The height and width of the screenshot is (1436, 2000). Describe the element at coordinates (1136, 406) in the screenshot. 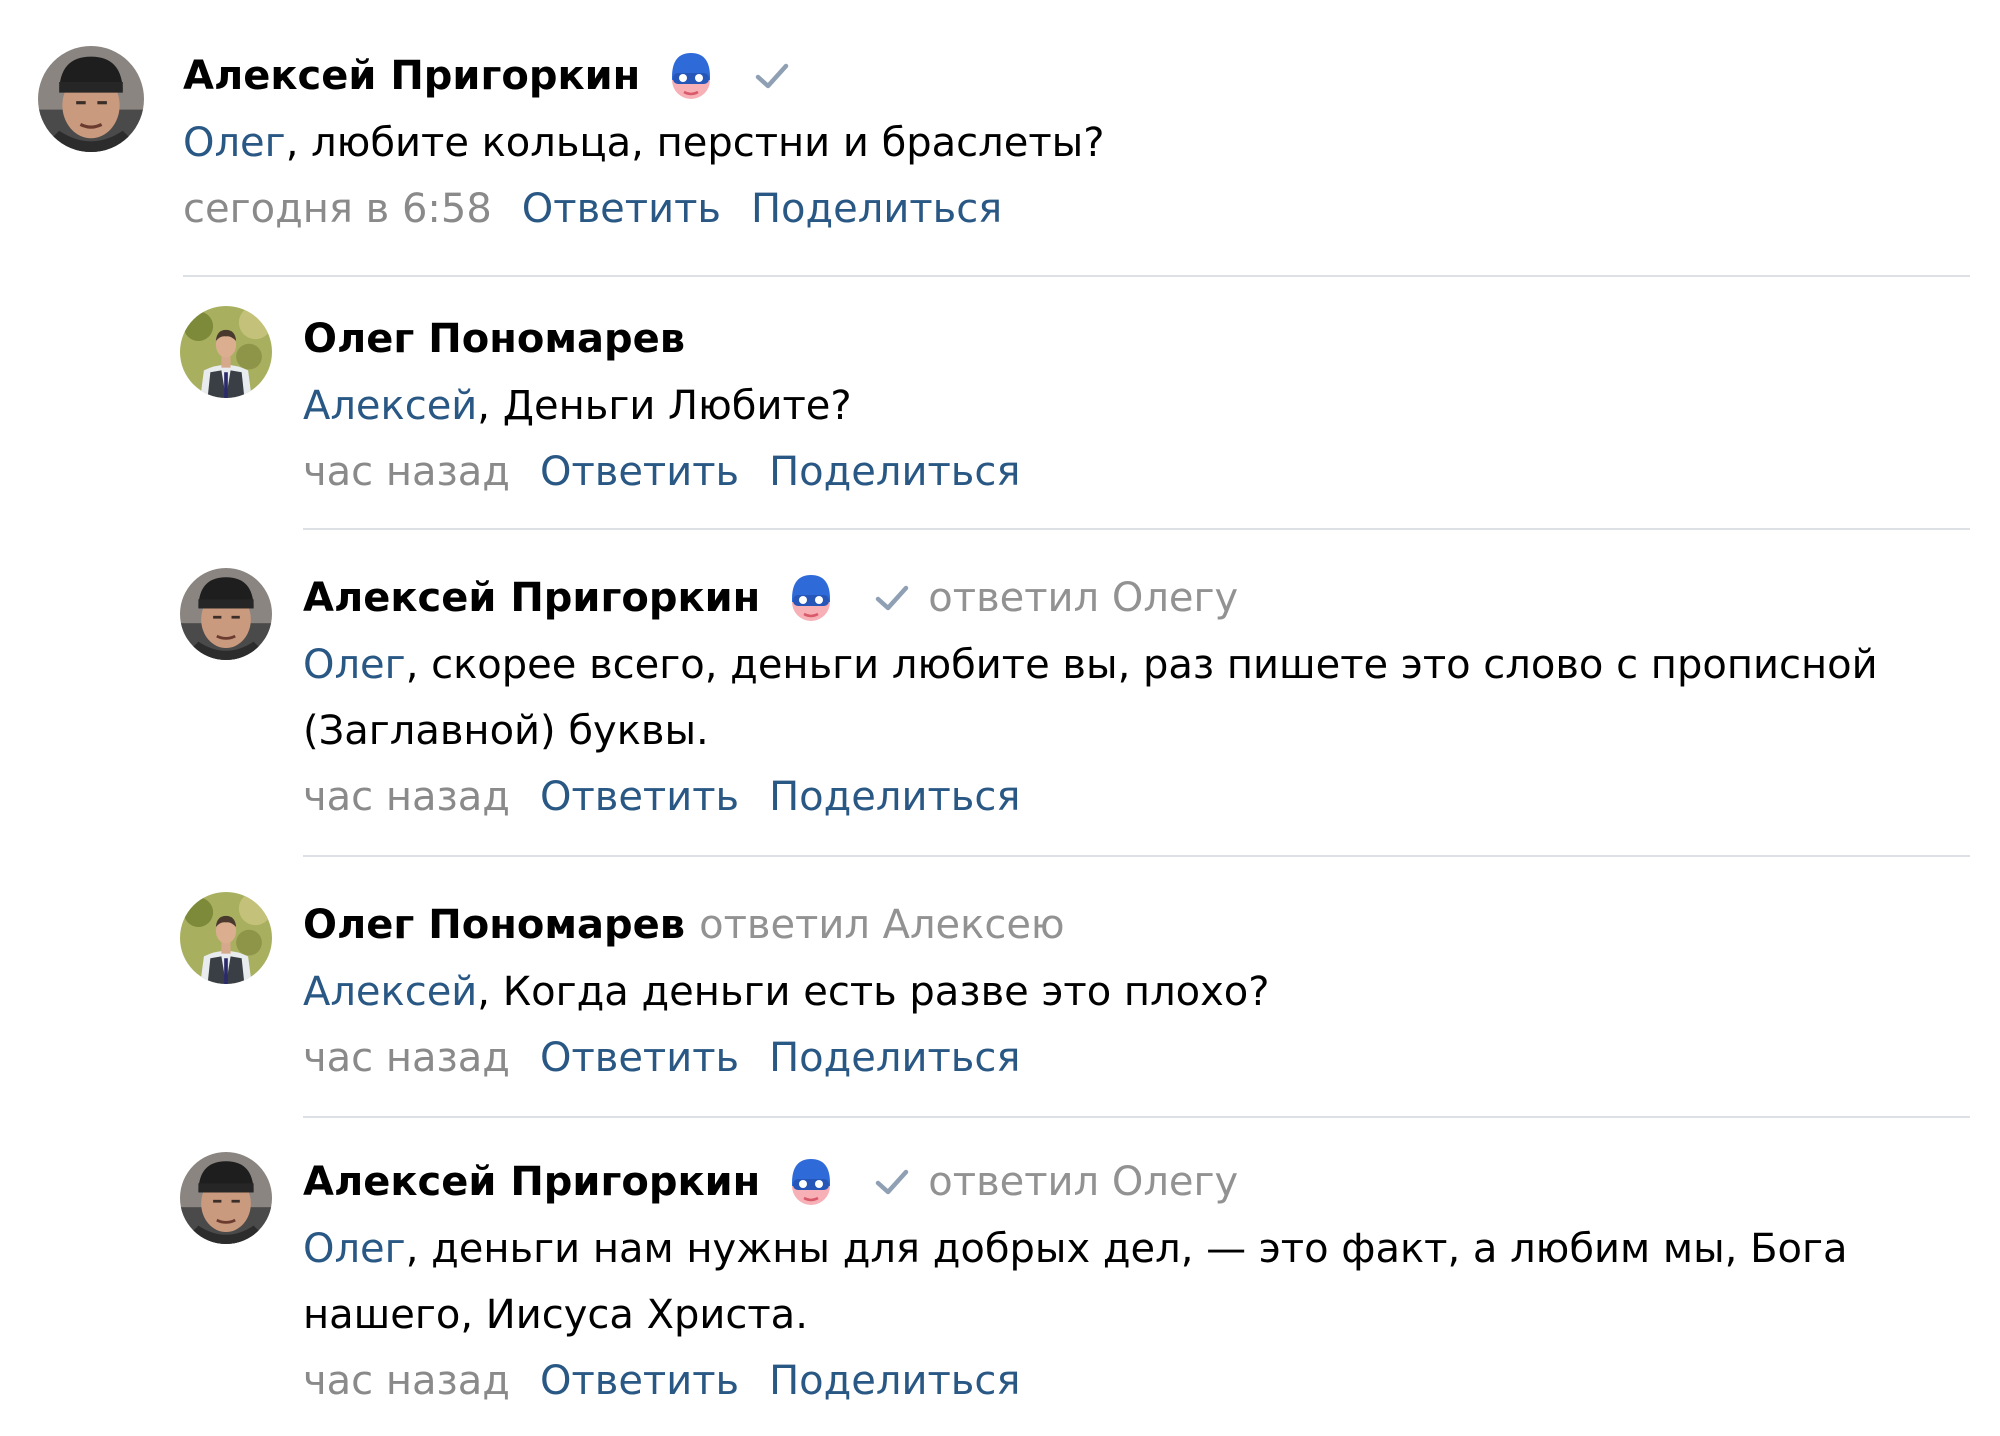

I see `comment-text: Алексей, Деньги Любите?` at that location.